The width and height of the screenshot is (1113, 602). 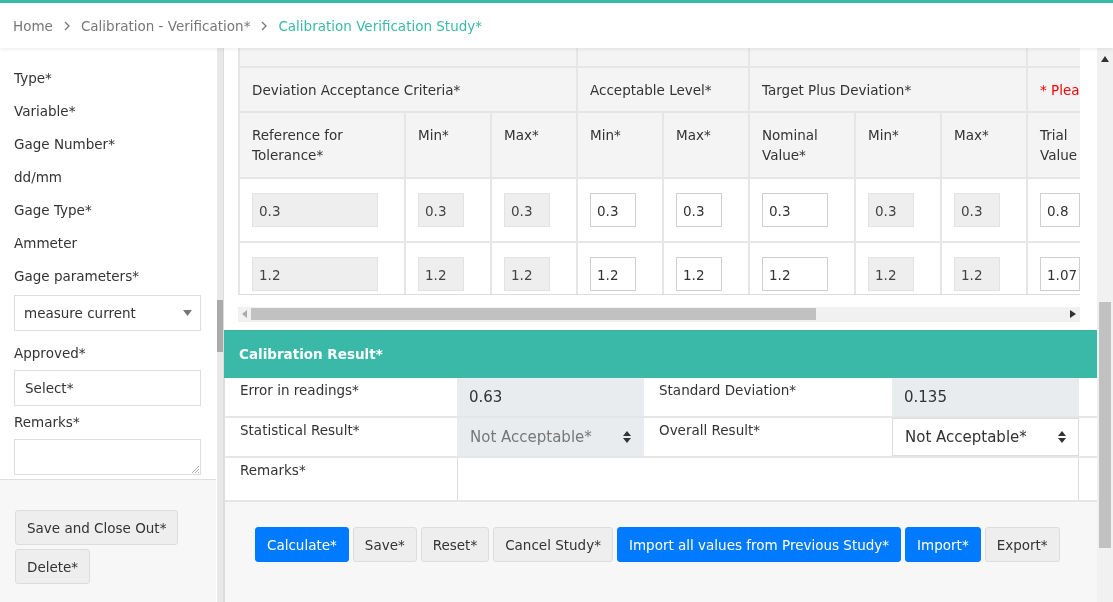 I want to click on sidebar-button: Save and Close Out*, so click(x=97, y=527).